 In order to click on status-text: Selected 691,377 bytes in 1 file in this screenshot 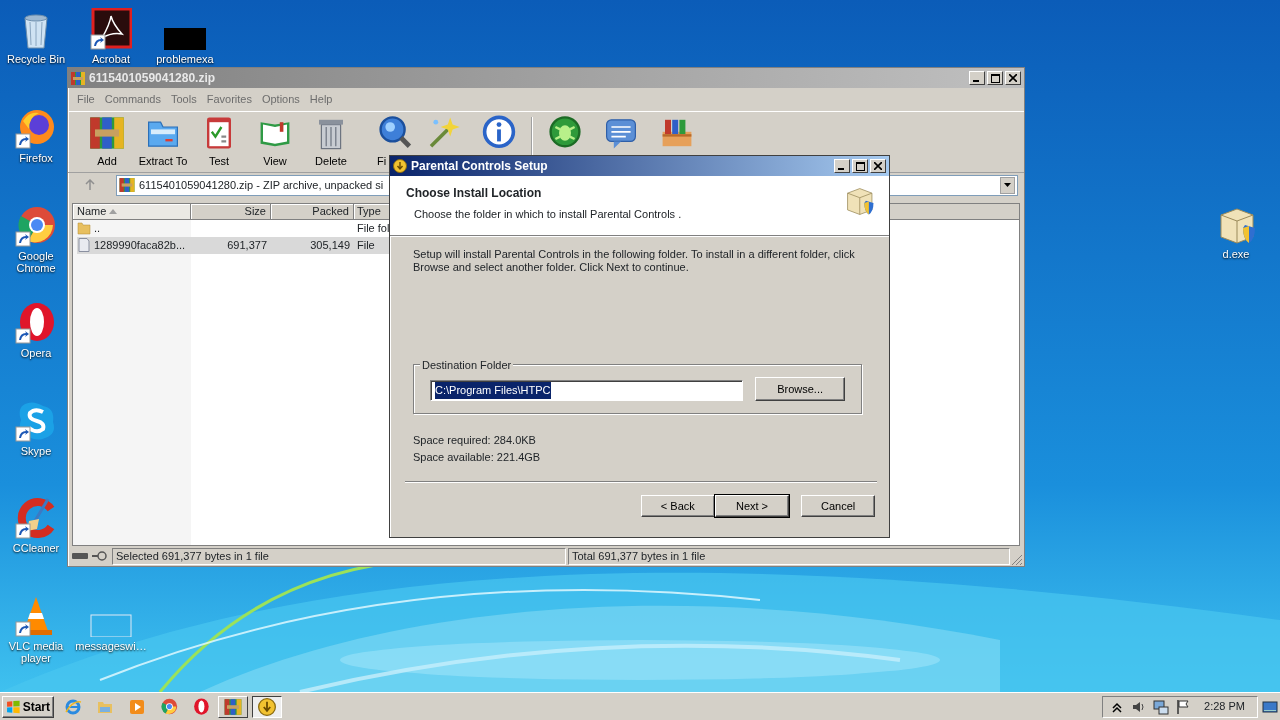, I will do `click(339, 556)`.